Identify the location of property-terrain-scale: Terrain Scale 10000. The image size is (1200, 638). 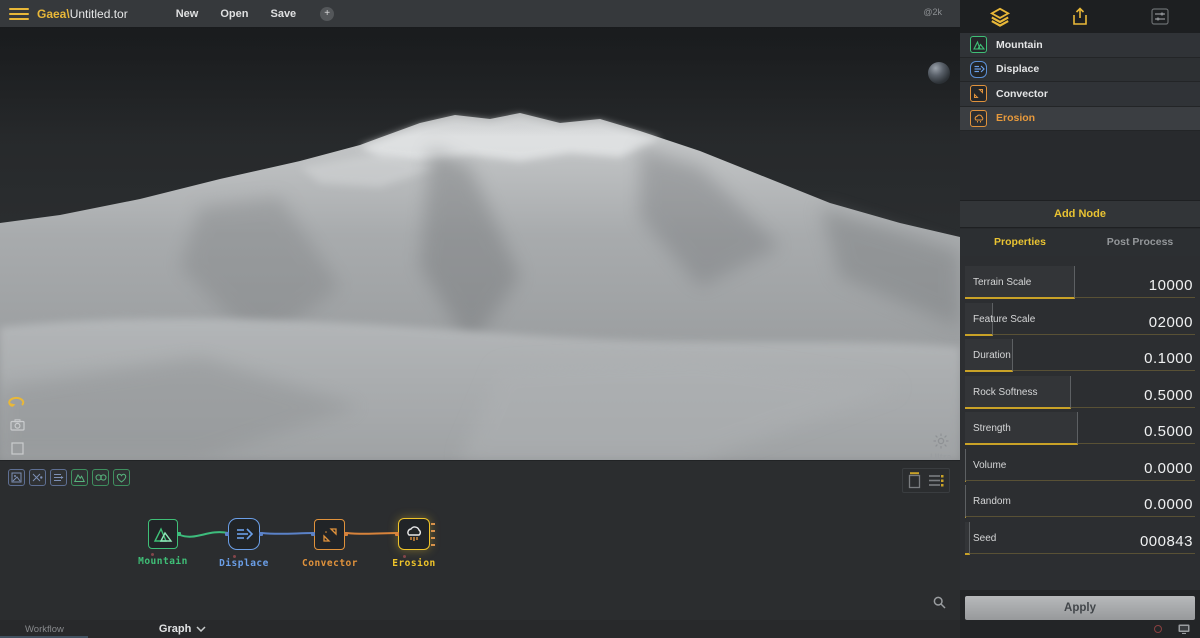
(1080, 280).